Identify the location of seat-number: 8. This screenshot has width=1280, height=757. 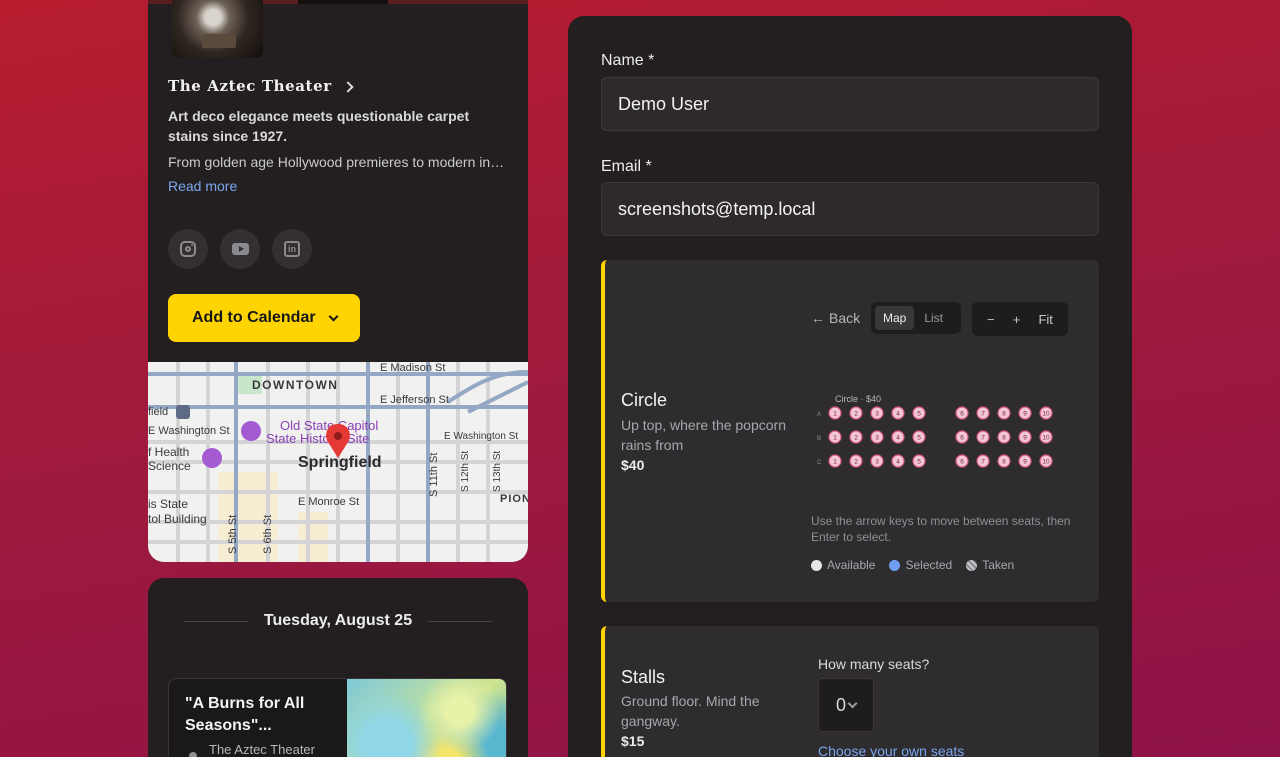
(1004, 438).